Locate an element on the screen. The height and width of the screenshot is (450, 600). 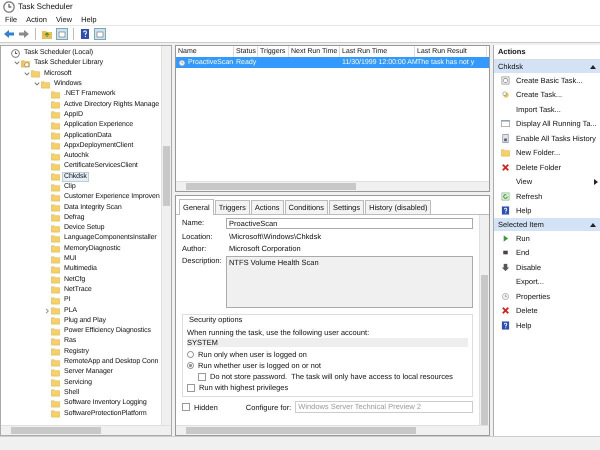
play-icon is located at coordinates (505, 238).